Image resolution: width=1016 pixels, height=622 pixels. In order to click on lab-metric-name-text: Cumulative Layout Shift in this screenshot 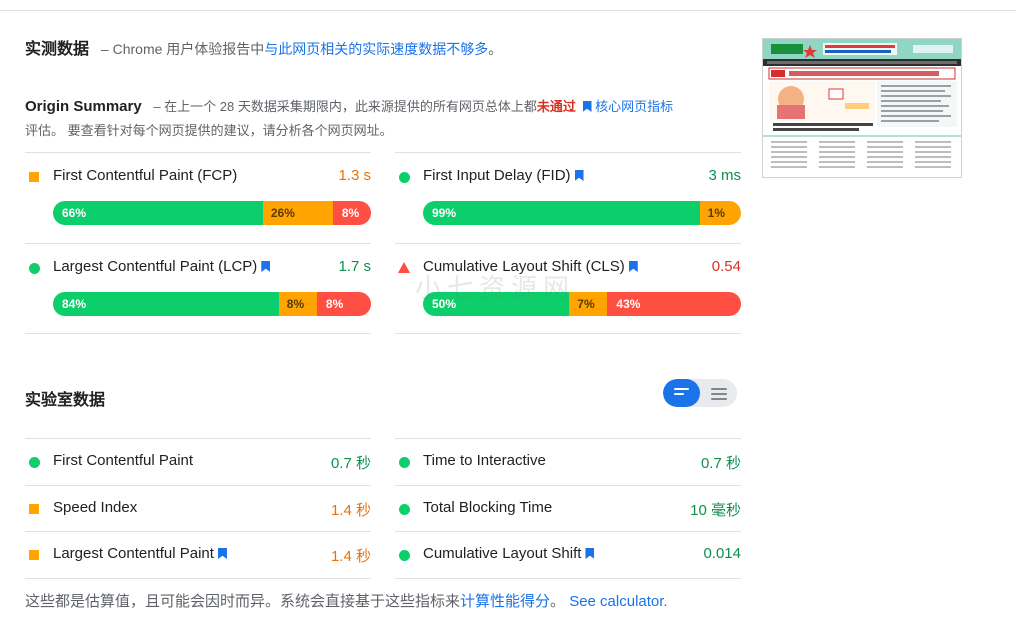, I will do `click(502, 553)`.